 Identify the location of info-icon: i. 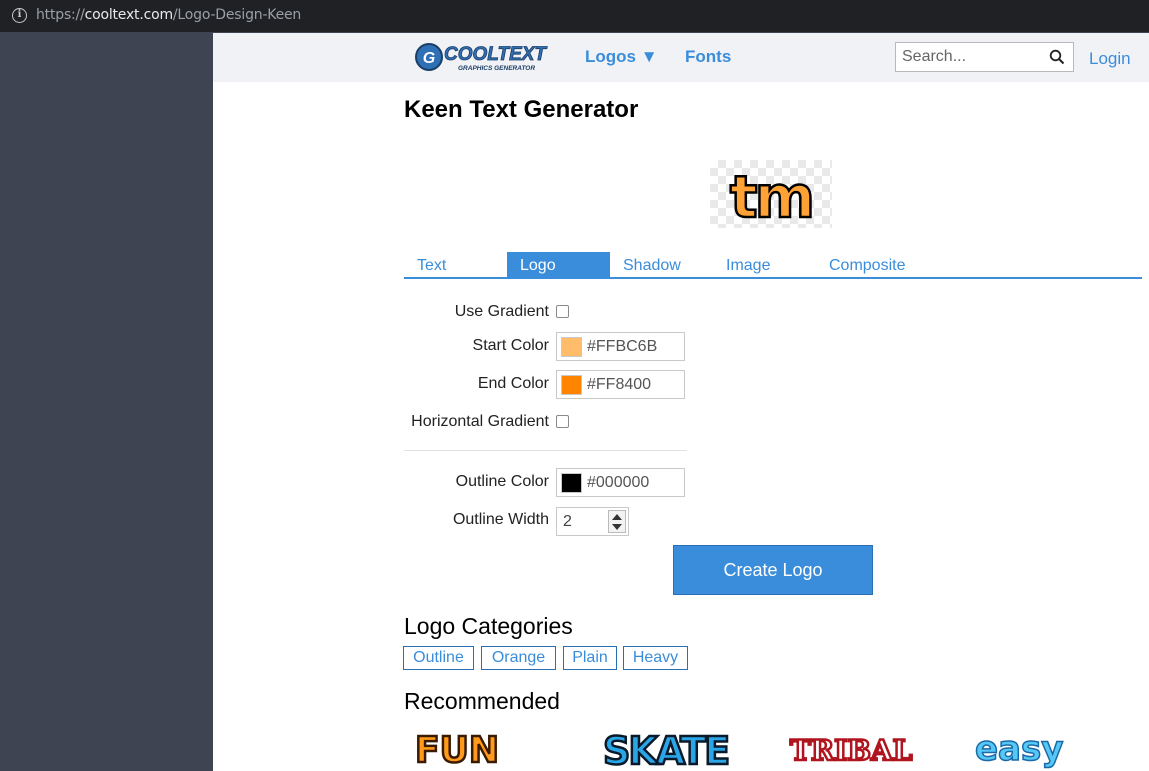
(19, 15).